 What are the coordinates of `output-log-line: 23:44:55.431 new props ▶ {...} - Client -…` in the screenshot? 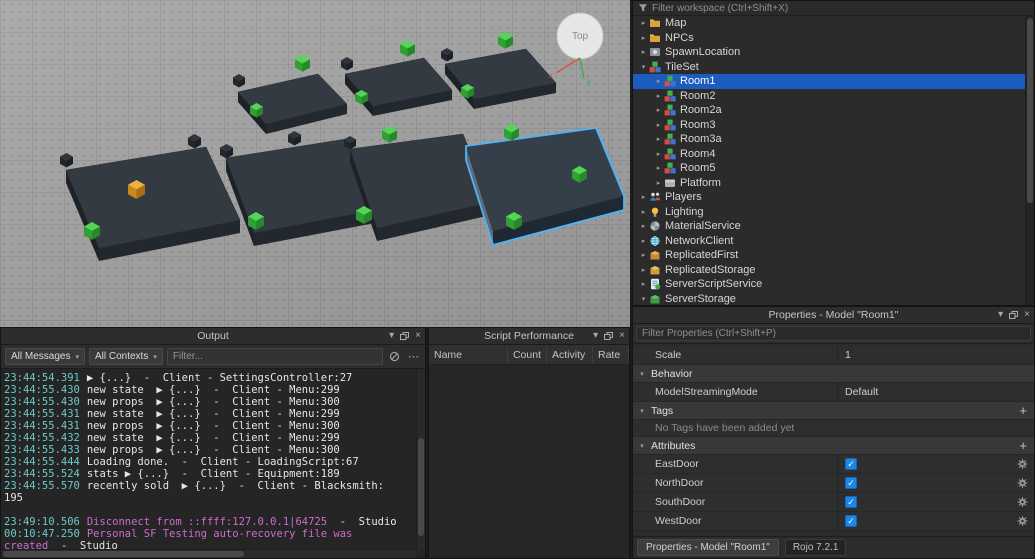 It's located at (210, 426).